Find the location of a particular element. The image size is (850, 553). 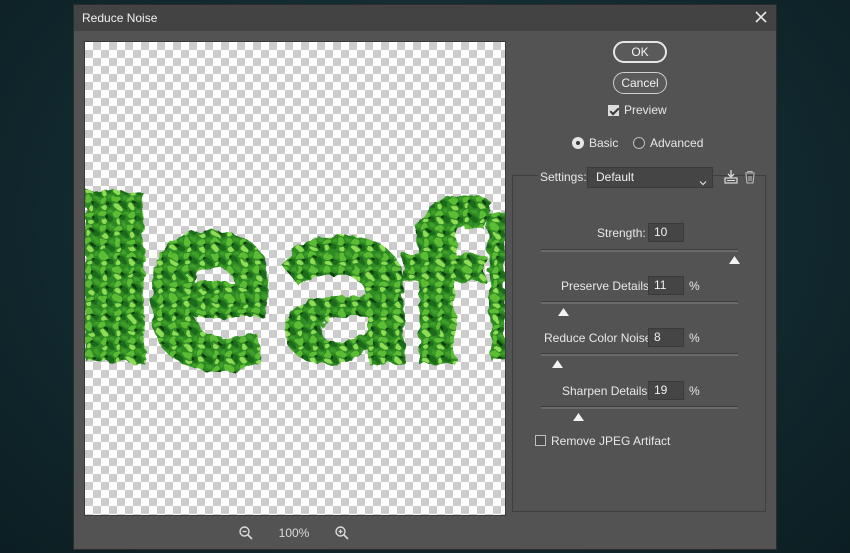

zoom-out-icon is located at coordinates (246, 533).